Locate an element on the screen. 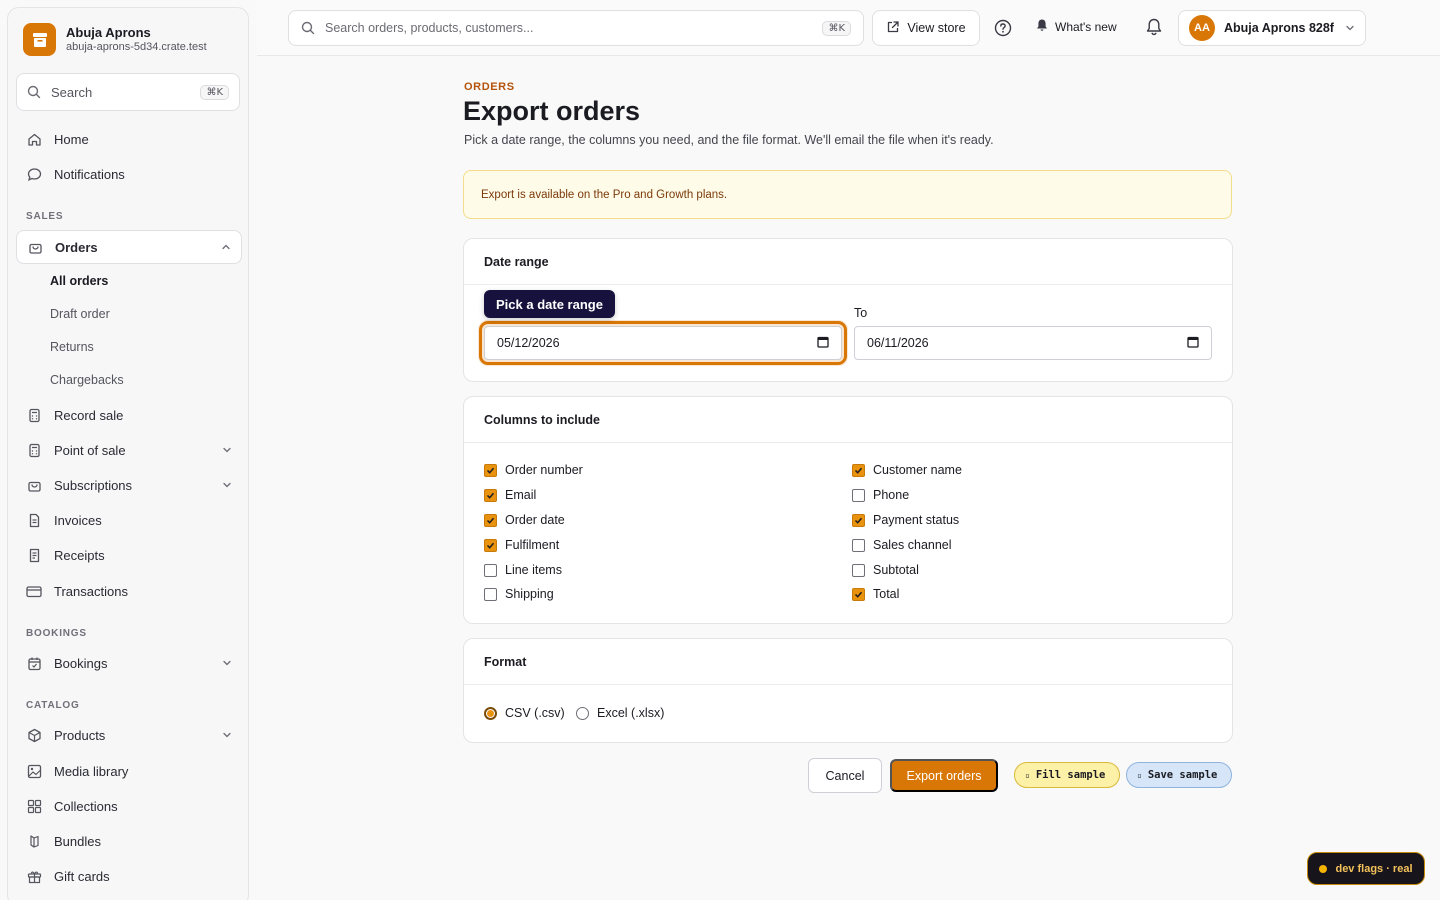 This screenshot has width=1440, height=900. sidebar-item-home: Home is located at coordinates (129, 139).